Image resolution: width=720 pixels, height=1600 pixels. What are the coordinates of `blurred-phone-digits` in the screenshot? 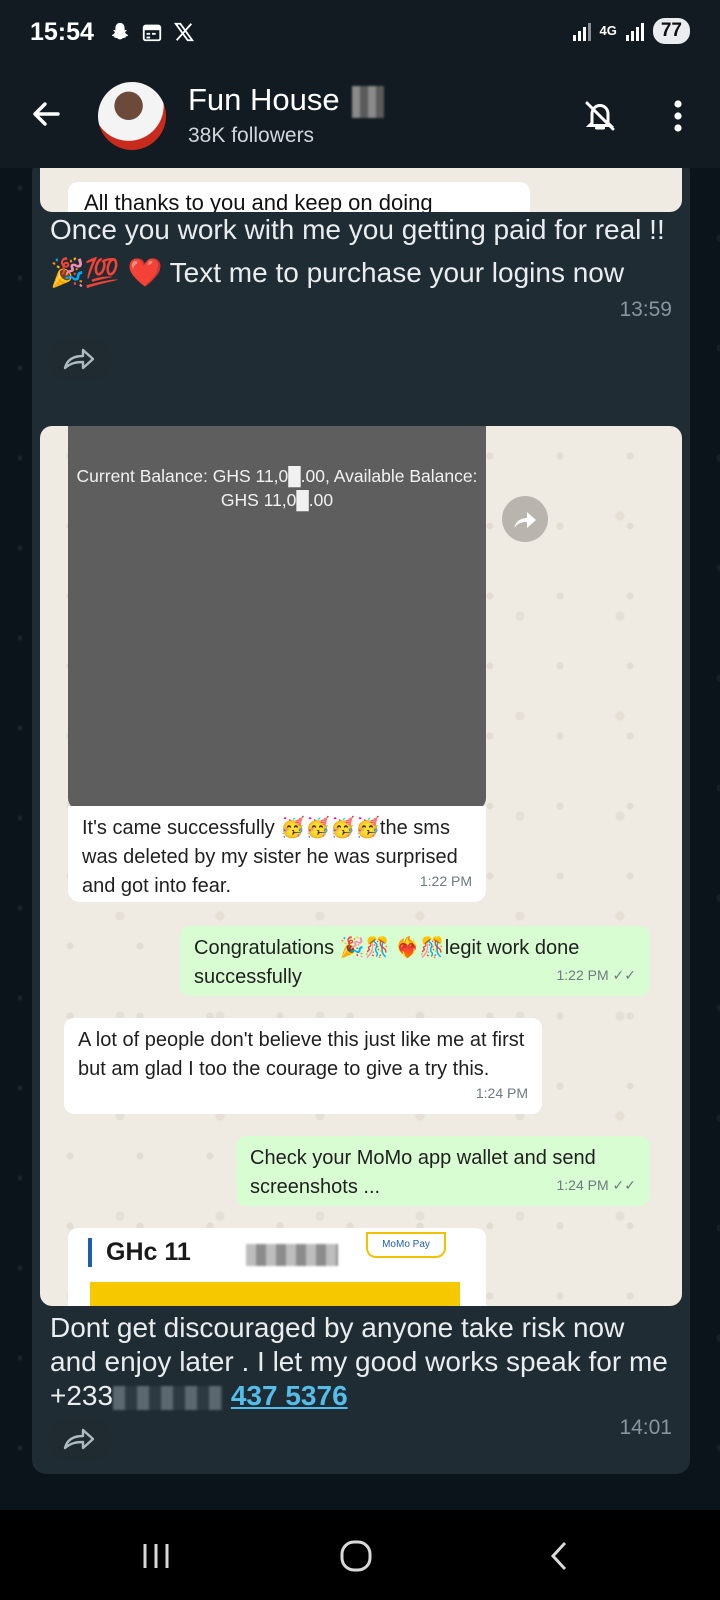 It's located at (168, 1397).